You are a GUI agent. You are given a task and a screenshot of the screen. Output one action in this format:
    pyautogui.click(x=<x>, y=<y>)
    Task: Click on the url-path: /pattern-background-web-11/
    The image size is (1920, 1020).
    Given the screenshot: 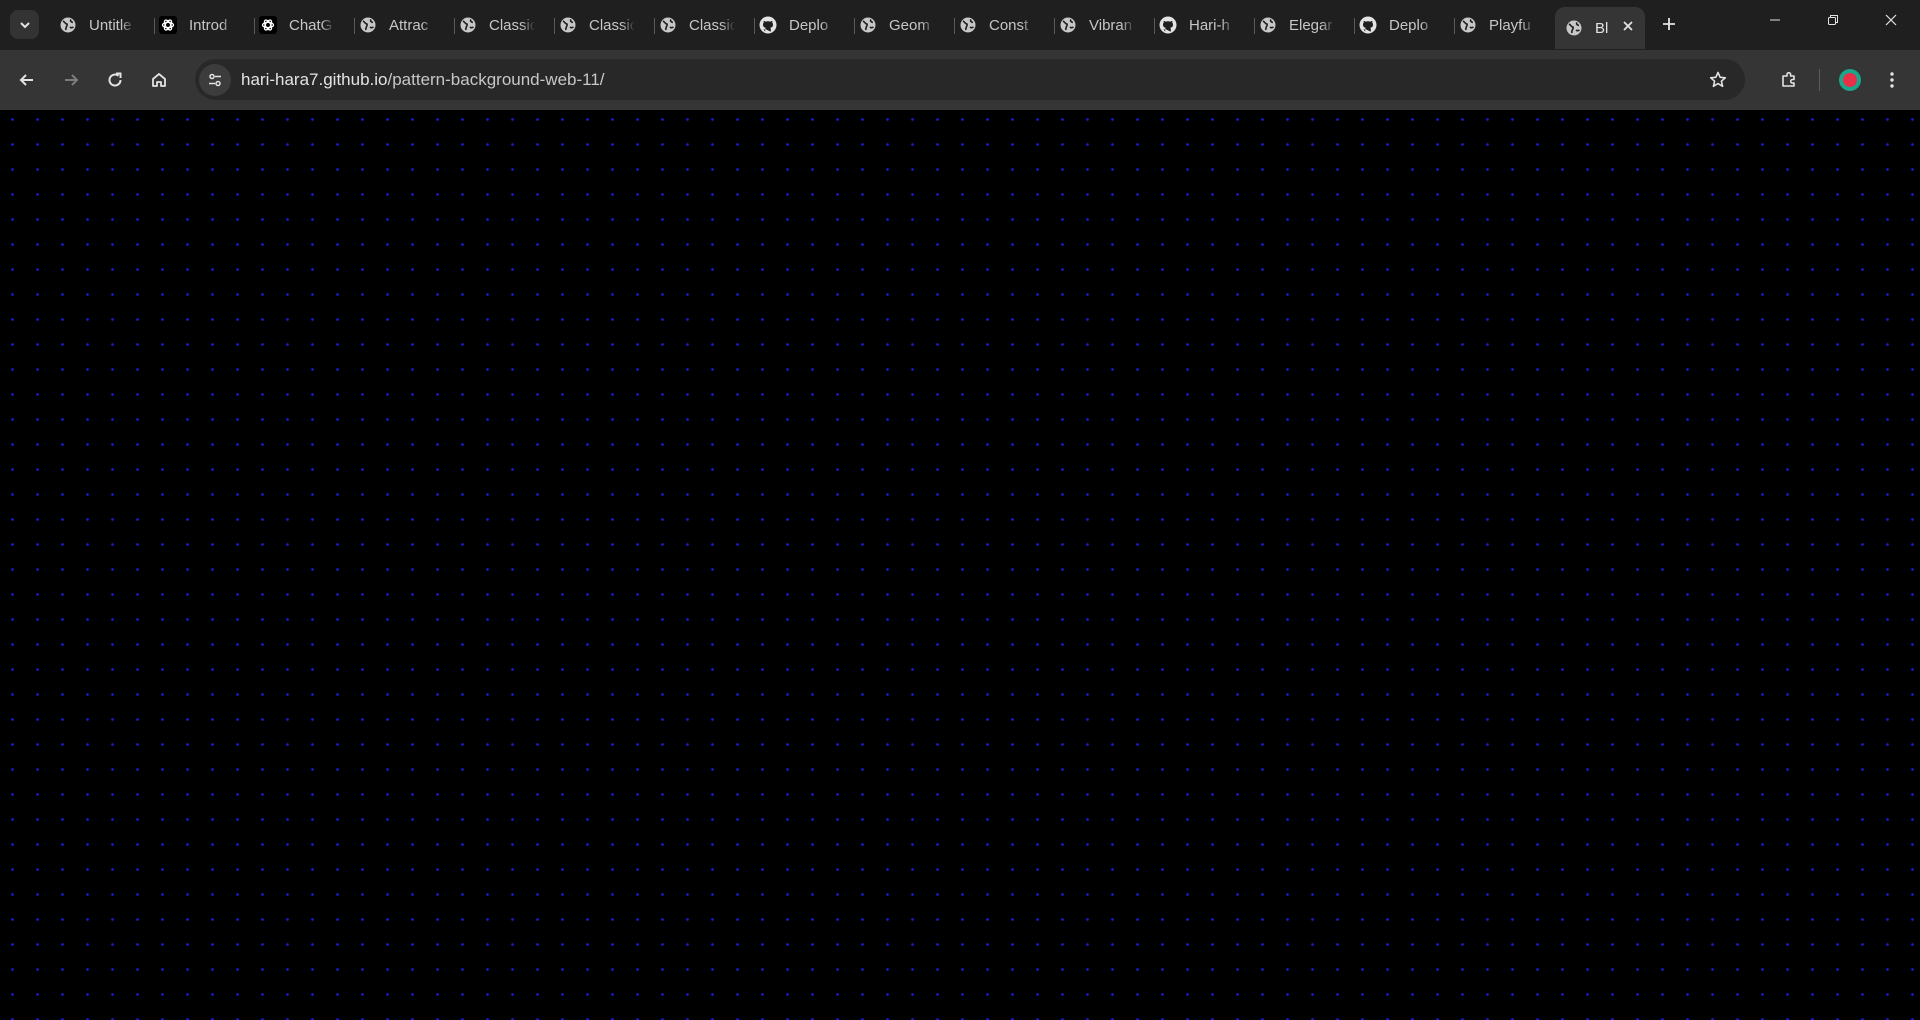 What is the action you would take?
    pyautogui.click(x=496, y=79)
    